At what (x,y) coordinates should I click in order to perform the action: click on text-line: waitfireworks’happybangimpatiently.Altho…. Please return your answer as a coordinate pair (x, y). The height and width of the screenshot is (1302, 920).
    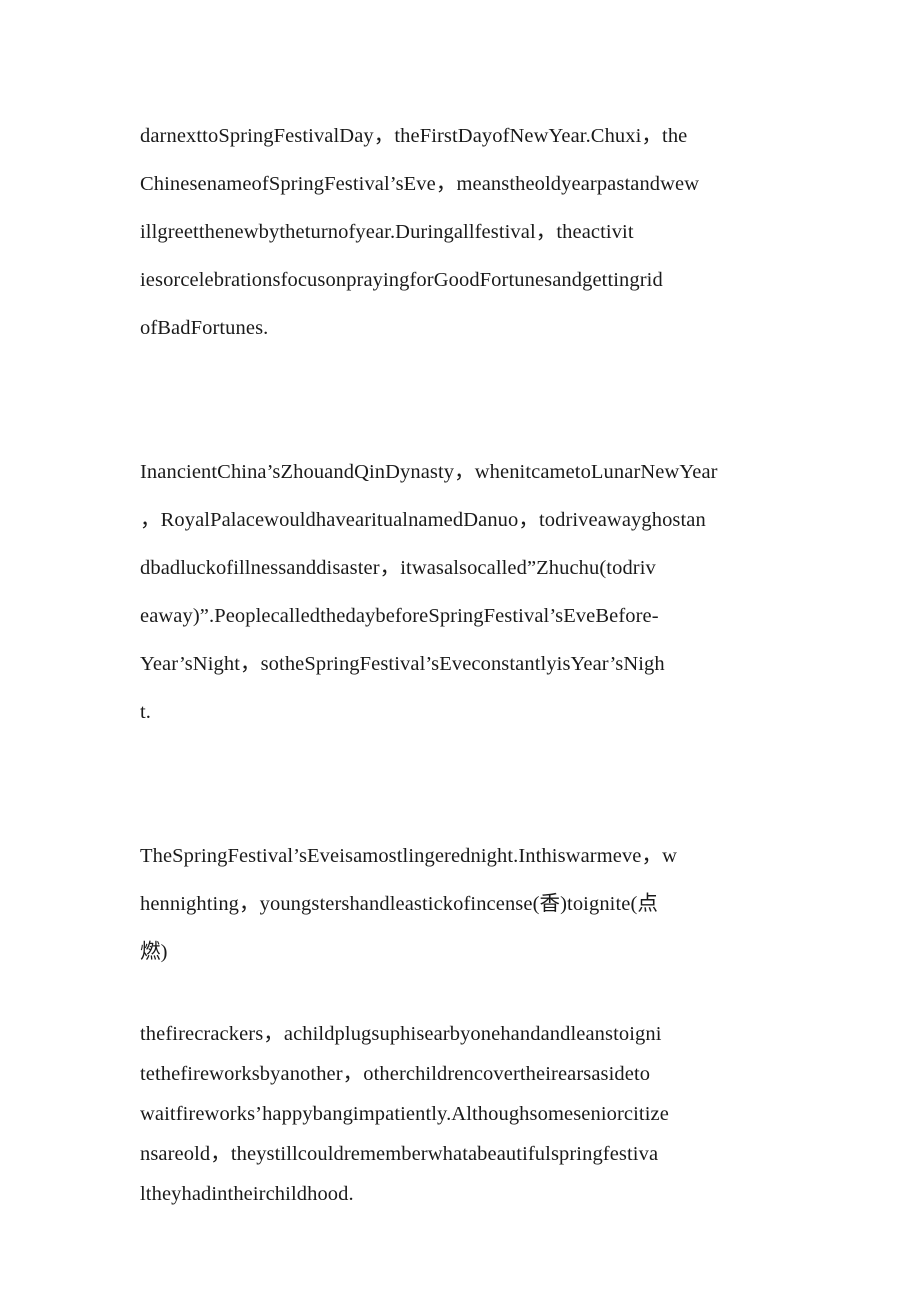
    Looking at the image, I should click on (404, 1114).